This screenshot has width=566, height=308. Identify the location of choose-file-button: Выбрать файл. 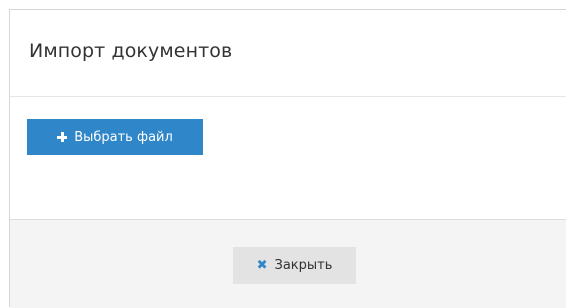
(115, 137).